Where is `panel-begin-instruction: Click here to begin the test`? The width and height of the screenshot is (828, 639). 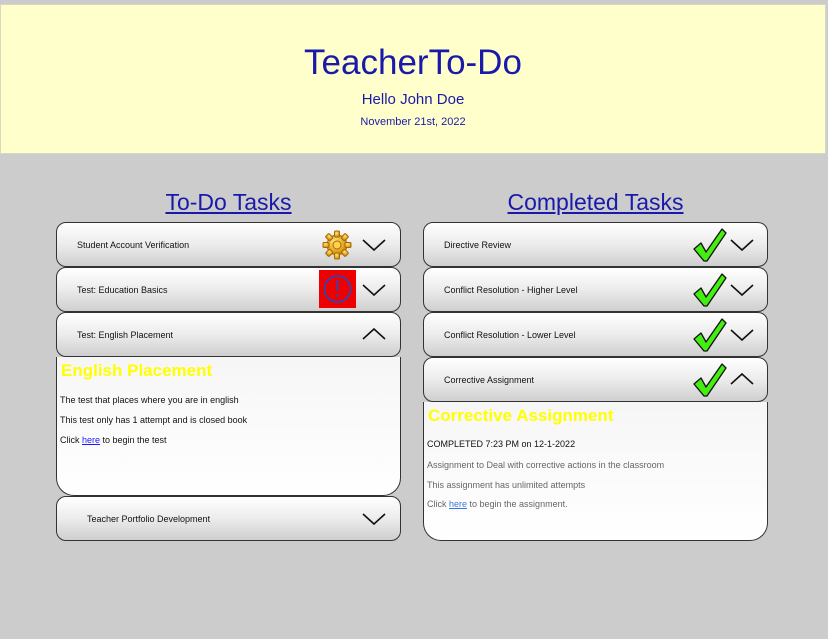
panel-begin-instruction: Click here to begin the test is located at coordinates (113, 440).